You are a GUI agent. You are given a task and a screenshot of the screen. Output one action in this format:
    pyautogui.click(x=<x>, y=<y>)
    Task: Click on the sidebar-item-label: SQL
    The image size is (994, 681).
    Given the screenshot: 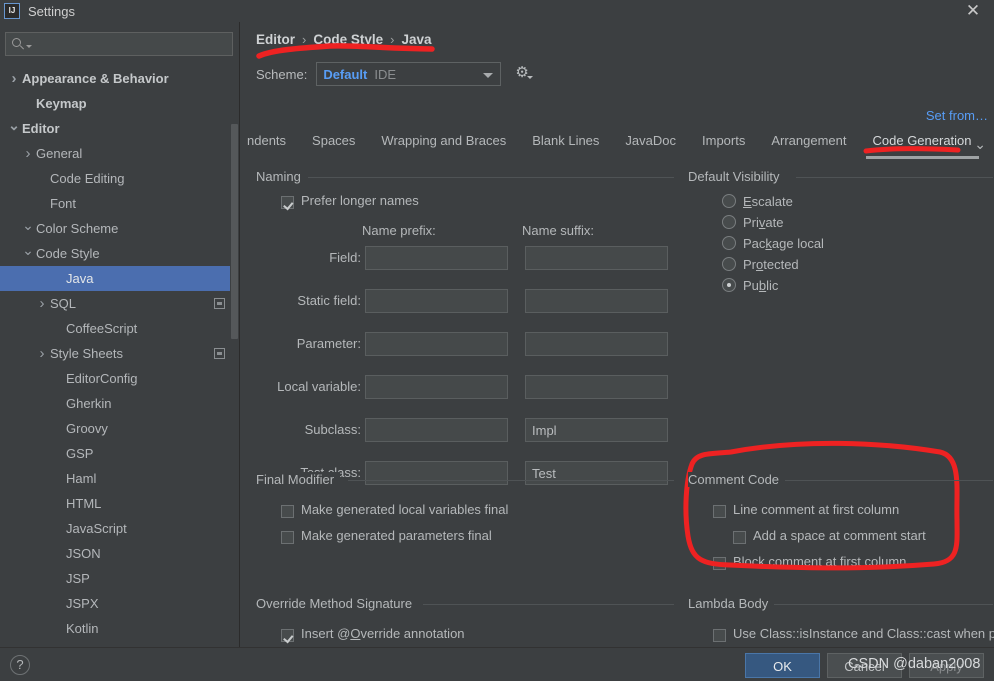 What is the action you would take?
    pyautogui.click(x=63, y=303)
    